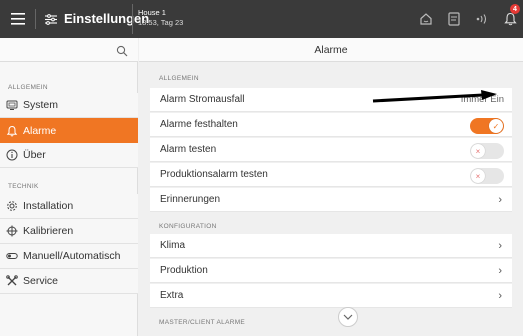 Image resolution: width=523 pixels, height=336 pixels. What do you see at coordinates (12, 281) in the screenshot?
I see `tools-icon` at bounding box center [12, 281].